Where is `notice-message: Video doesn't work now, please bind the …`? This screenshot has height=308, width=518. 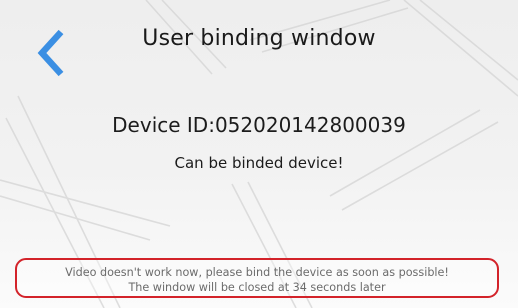 notice-message: Video doesn't work now, please bind the … is located at coordinates (257, 272).